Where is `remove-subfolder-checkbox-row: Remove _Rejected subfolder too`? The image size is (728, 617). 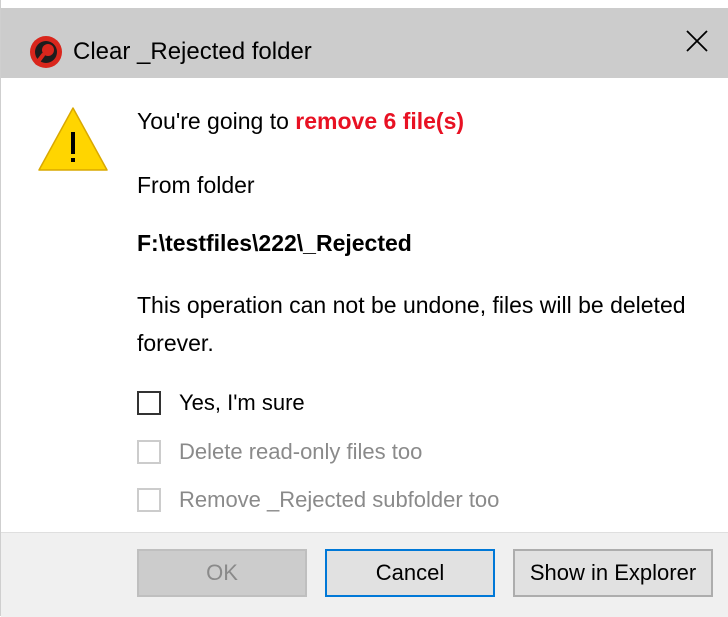 remove-subfolder-checkbox-row: Remove _Rejected subfolder too is located at coordinates (318, 500).